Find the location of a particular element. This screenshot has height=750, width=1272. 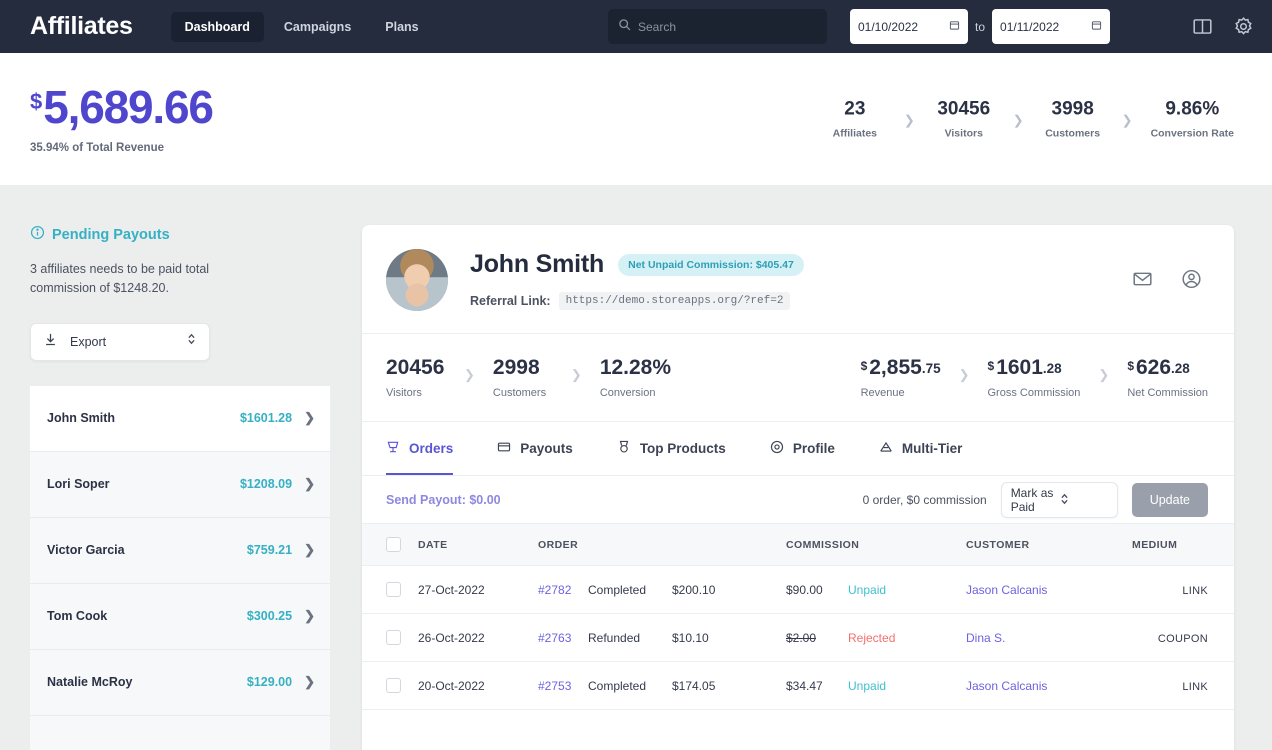

update-button: Update is located at coordinates (1169, 500).